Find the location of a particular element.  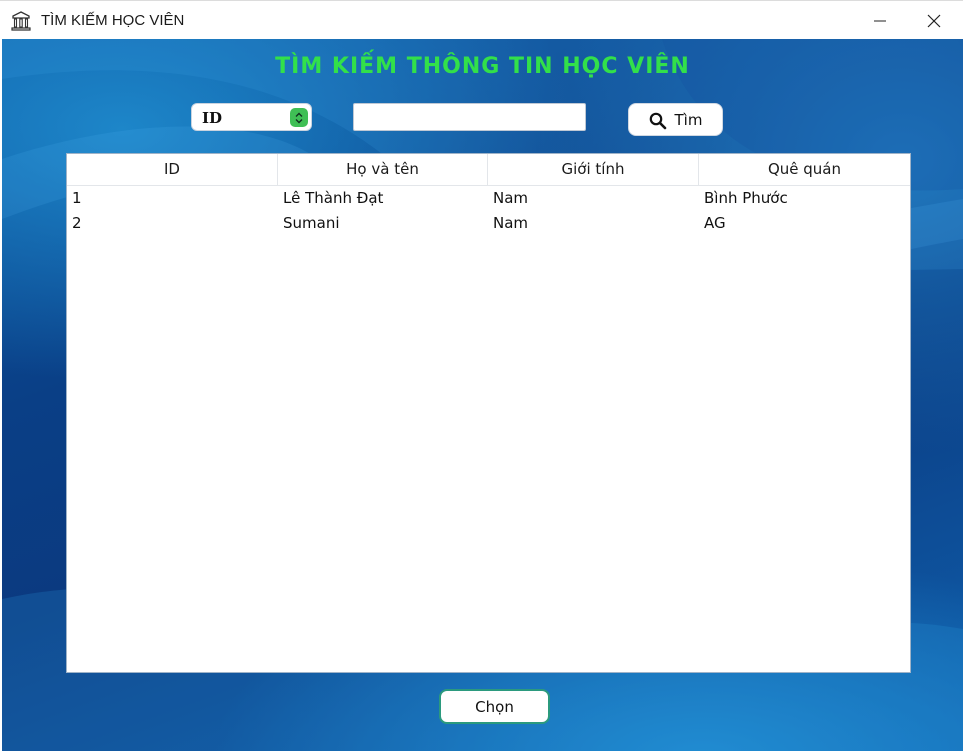

close-button is located at coordinates (934, 20).